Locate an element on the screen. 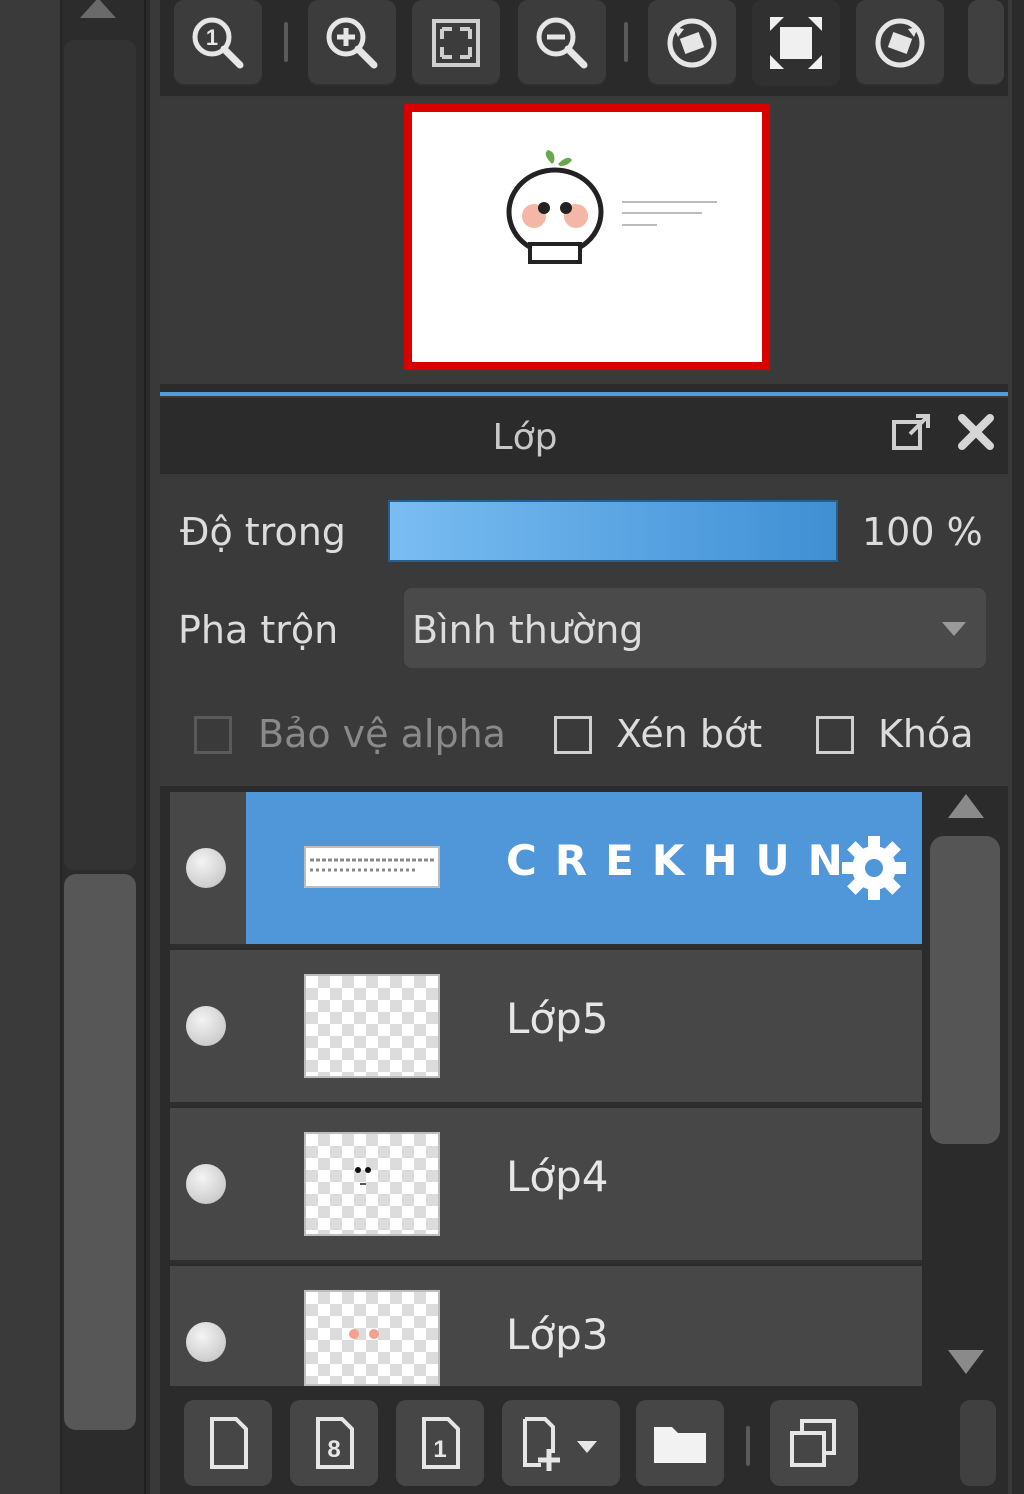 This screenshot has width=1024, height=1494. clipping-label: Xén bớt is located at coordinates (689, 734).